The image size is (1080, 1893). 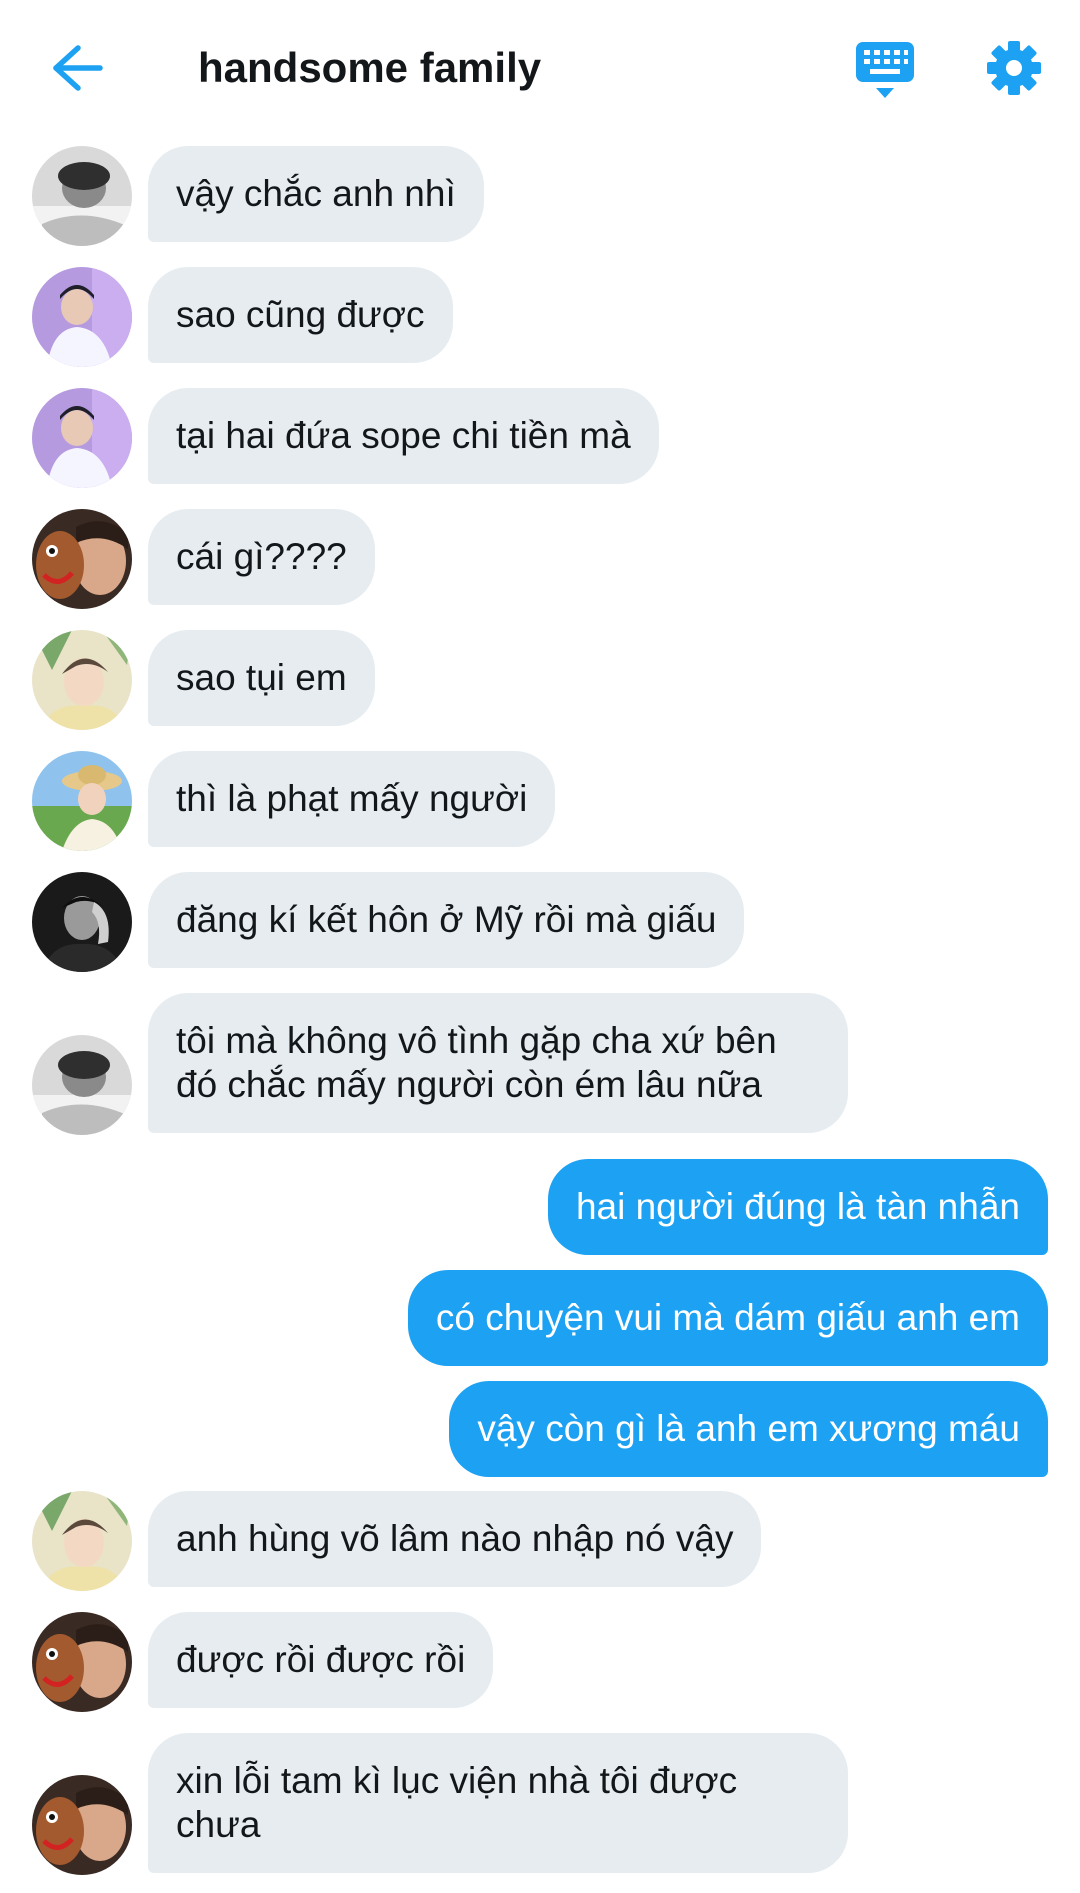 I want to click on message-bubble-outgoing: có chuyện vui mà dám giấu anh em, so click(x=727, y=1318).